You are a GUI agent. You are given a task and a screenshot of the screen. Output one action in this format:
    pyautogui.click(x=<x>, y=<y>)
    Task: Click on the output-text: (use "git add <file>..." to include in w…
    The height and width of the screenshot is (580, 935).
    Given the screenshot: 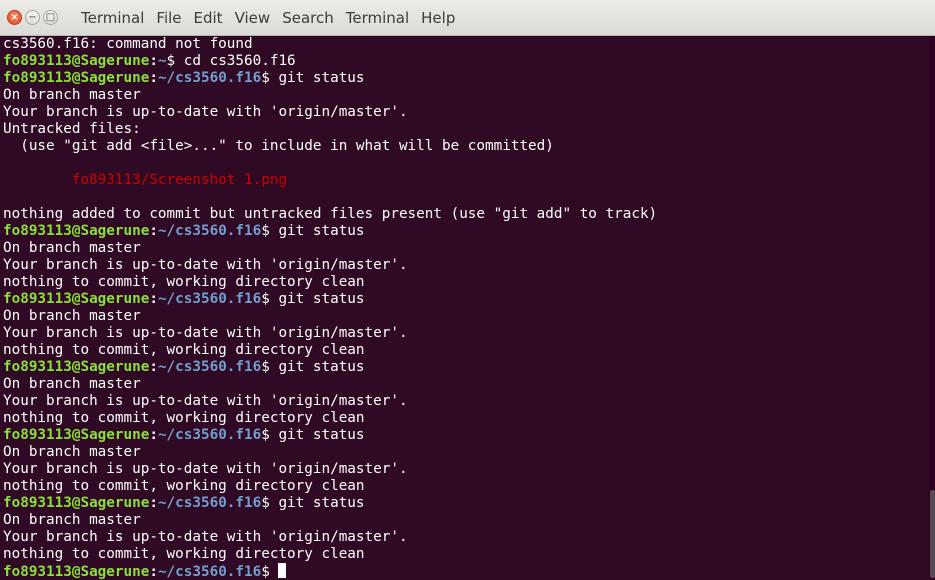 What is the action you would take?
    pyautogui.click(x=278, y=146)
    